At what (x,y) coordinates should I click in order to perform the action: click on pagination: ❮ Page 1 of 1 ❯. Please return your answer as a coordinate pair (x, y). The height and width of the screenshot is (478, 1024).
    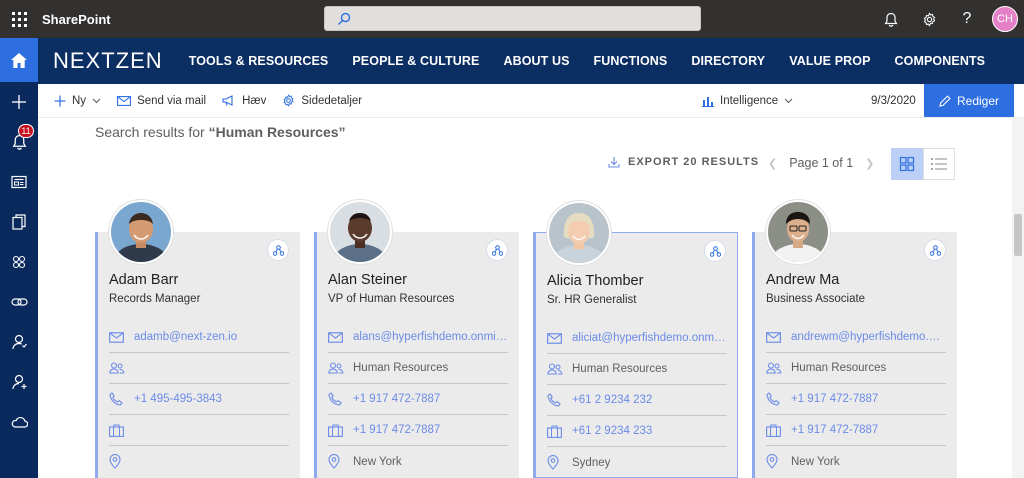
    Looking at the image, I should click on (821, 163).